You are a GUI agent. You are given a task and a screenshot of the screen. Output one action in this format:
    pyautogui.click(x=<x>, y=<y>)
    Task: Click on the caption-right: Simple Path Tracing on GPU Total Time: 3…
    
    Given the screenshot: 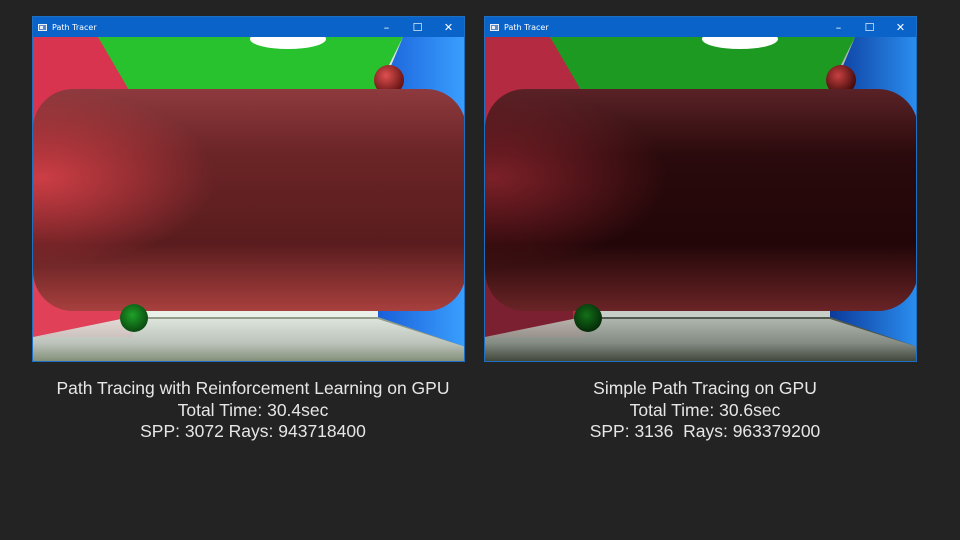 What is the action you would take?
    pyautogui.click(x=705, y=410)
    